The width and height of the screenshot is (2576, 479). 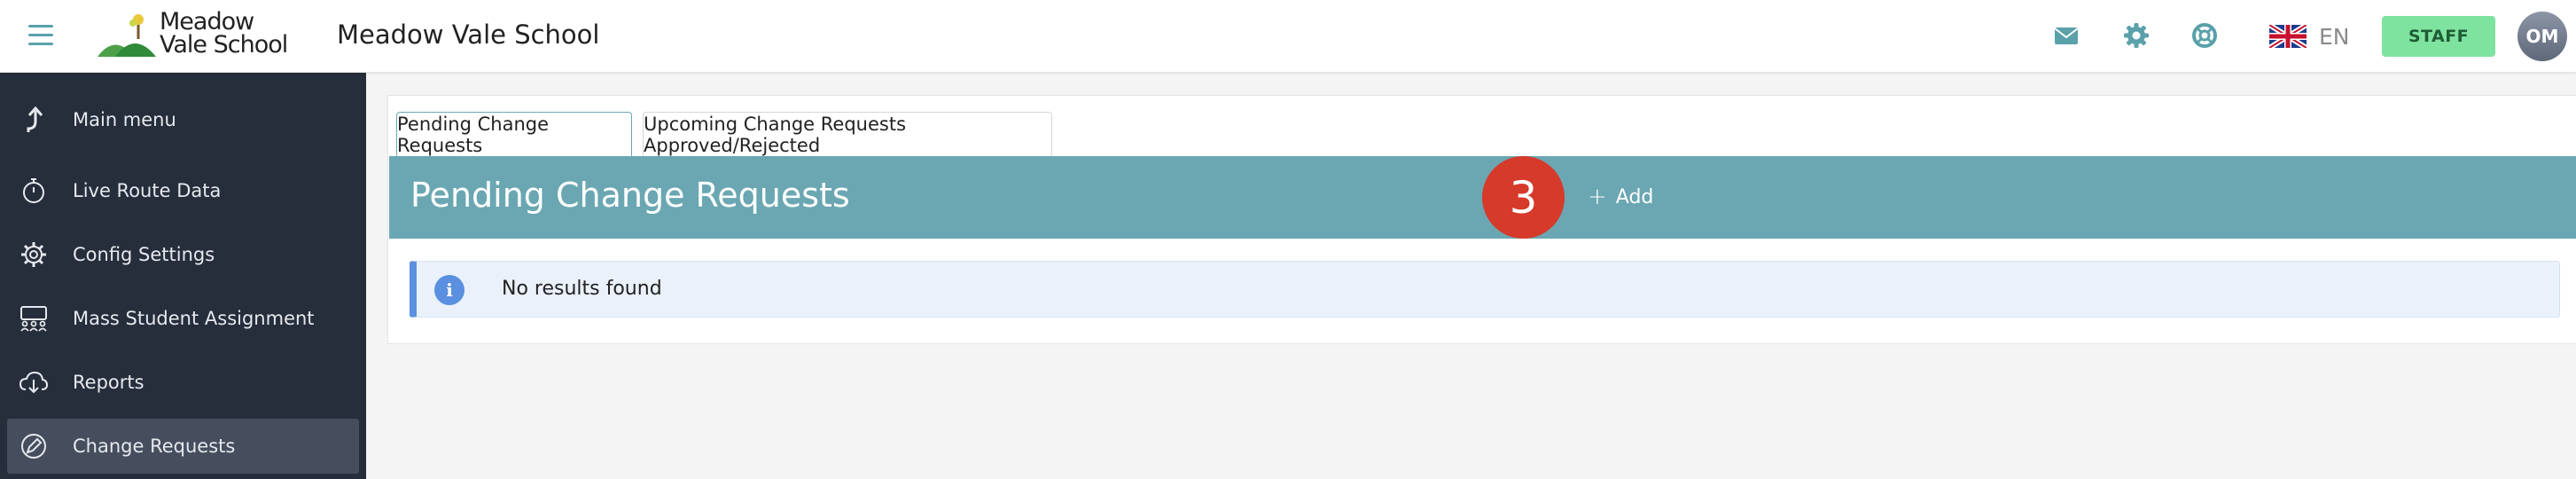 What do you see at coordinates (582, 289) in the screenshot?
I see `empty-message: No results found` at bounding box center [582, 289].